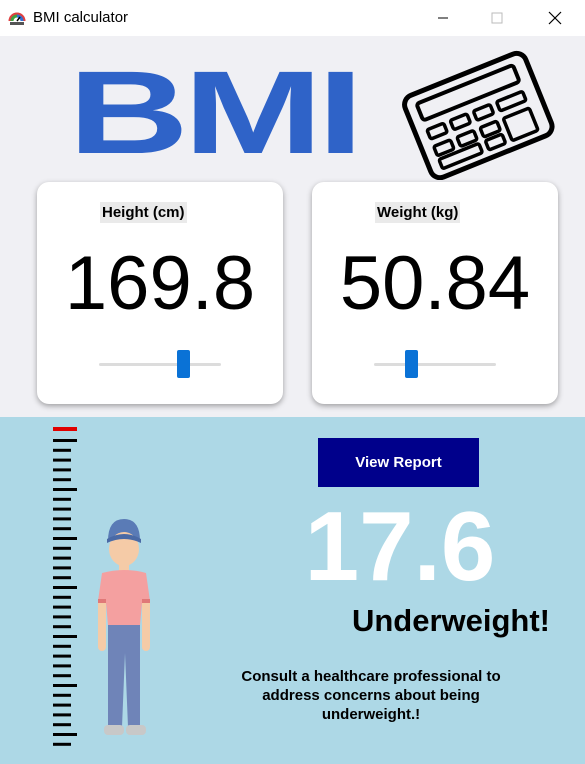 This screenshot has height=764, width=585. Describe the element at coordinates (81, 17) in the screenshot. I see `window-title: BMI calculator` at that location.